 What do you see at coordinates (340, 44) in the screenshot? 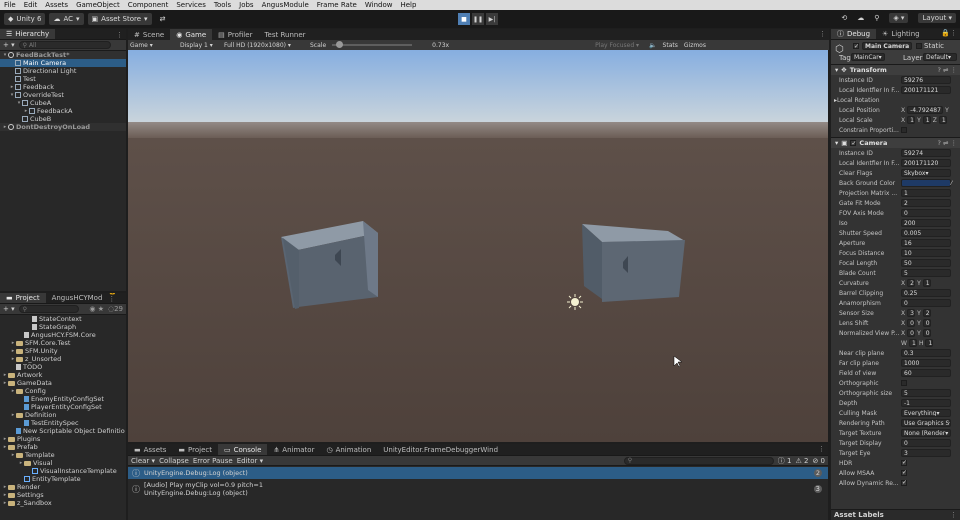
I see `scale-thumb` at bounding box center [340, 44].